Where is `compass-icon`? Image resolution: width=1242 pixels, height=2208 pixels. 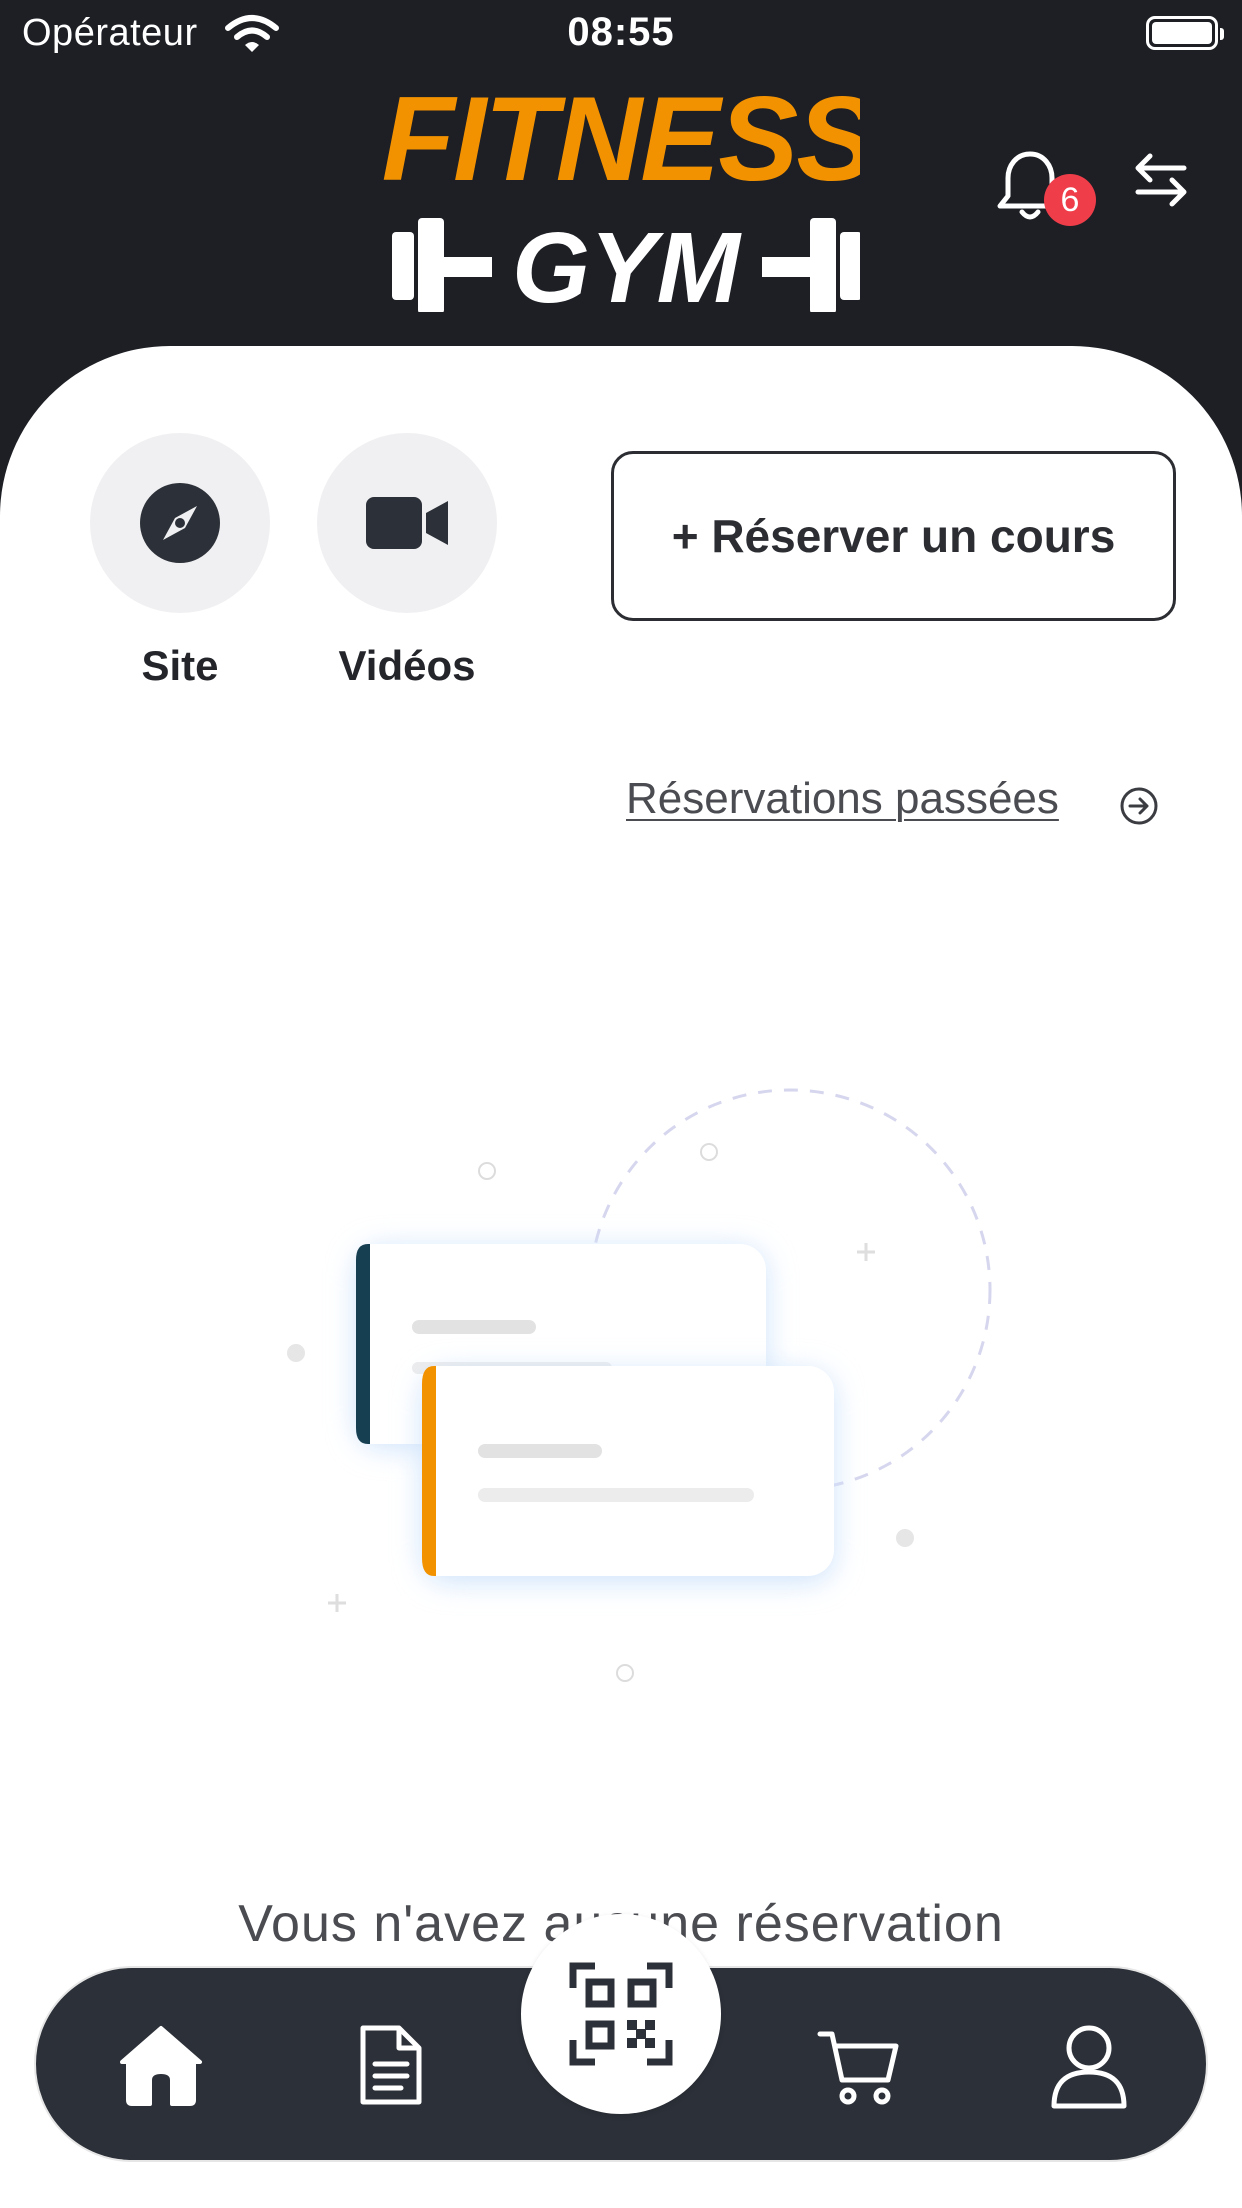
compass-icon is located at coordinates (180, 523).